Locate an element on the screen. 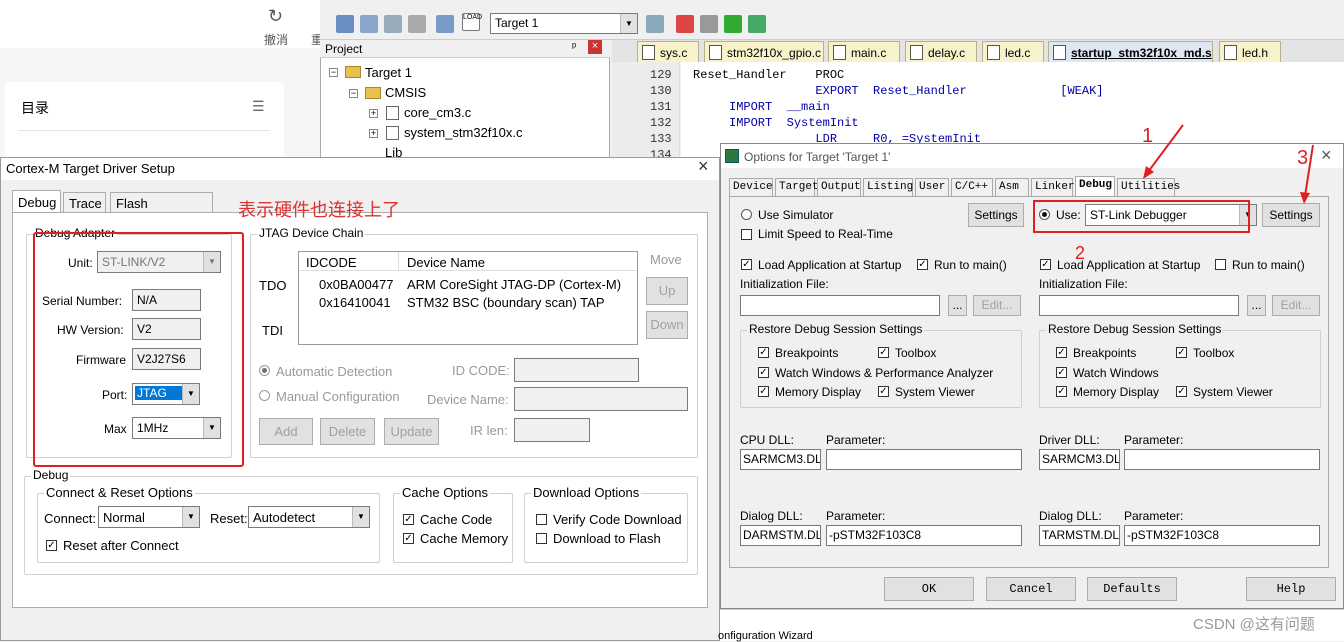  marker-3: 3 is located at coordinates (1303, 158).